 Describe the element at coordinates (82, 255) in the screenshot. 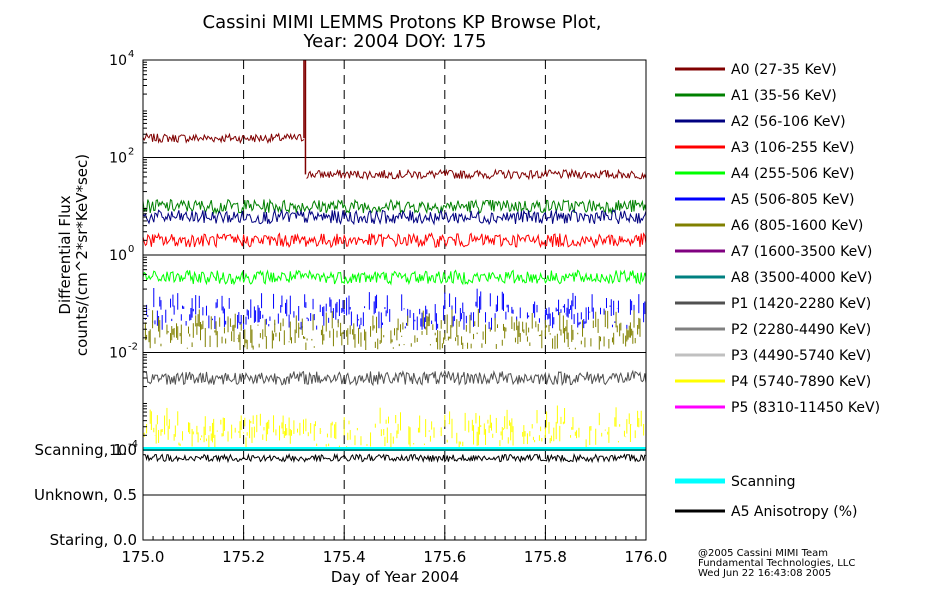

I see `y-axis-label-line2: counts/(cm^2*sr*KeV*sec)` at that location.